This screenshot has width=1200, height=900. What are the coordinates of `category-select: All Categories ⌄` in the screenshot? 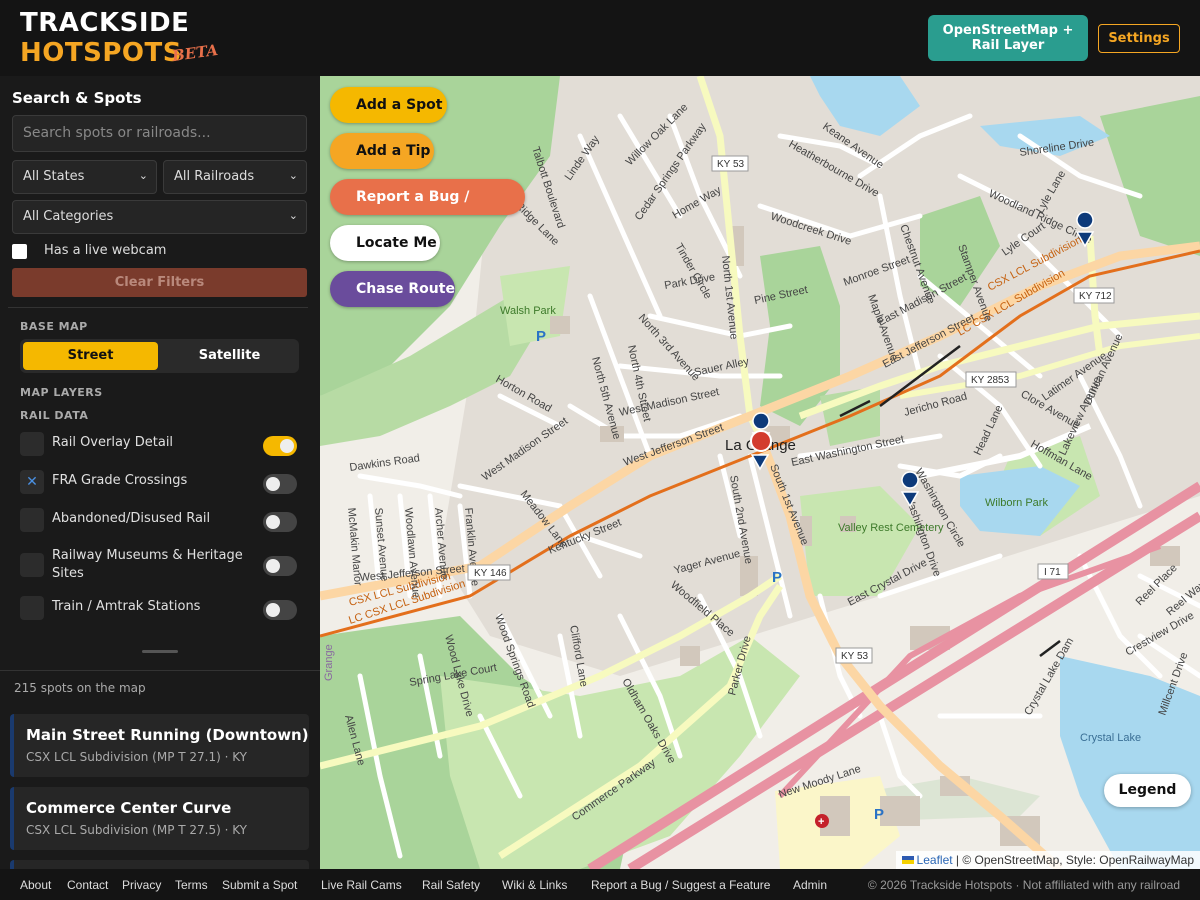 It's located at (159, 217).